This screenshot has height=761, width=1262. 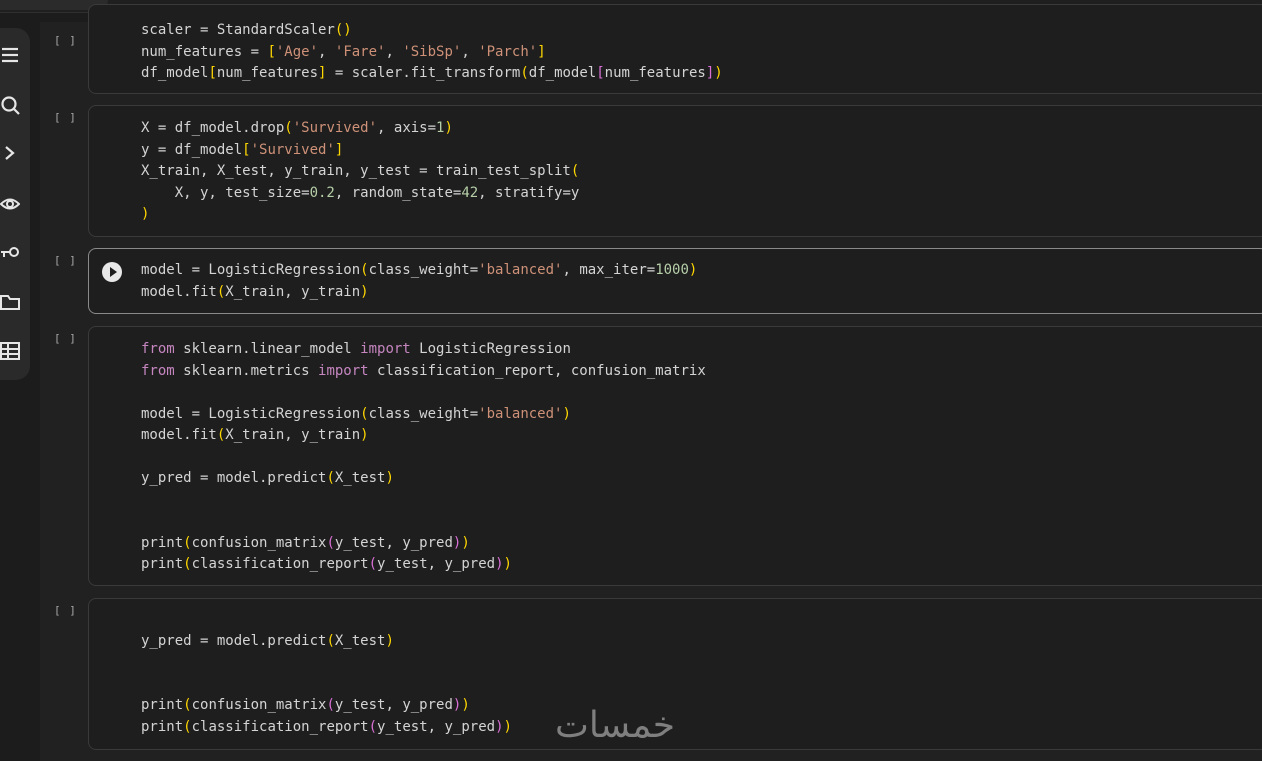 I want to click on left-sidebar, so click(x=15, y=204).